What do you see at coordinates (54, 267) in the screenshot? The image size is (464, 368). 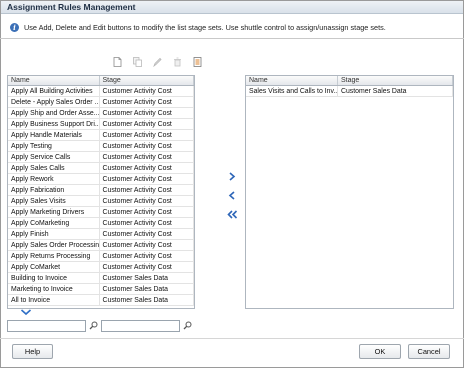 I see `cell-name: Apply CoMarket` at bounding box center [54, 267].